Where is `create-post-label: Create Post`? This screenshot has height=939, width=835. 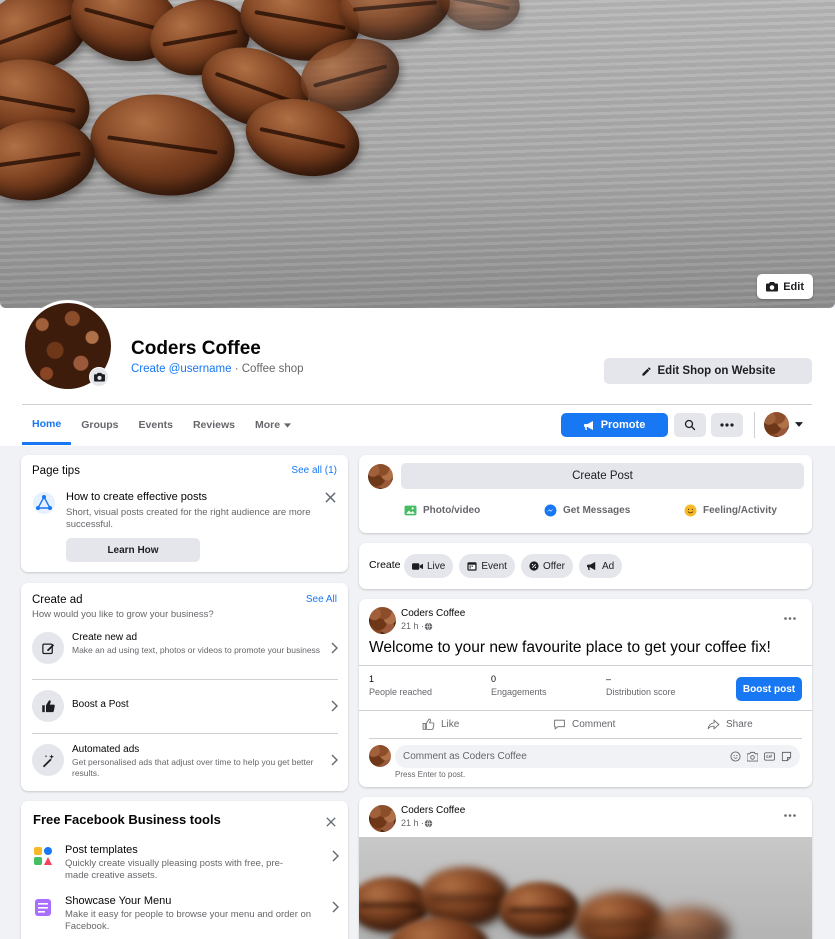 create-post-label: Create Post is located at coordinates (602, 476).